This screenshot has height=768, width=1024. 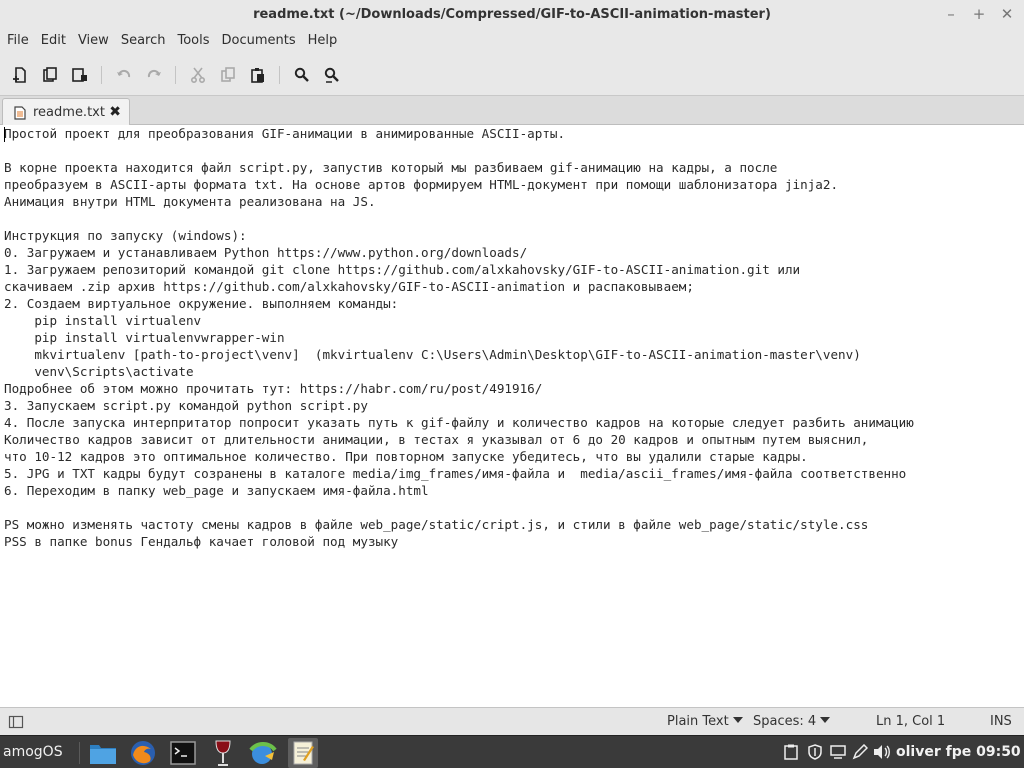 I want to click on copy-button, so click(x=228, y=75).